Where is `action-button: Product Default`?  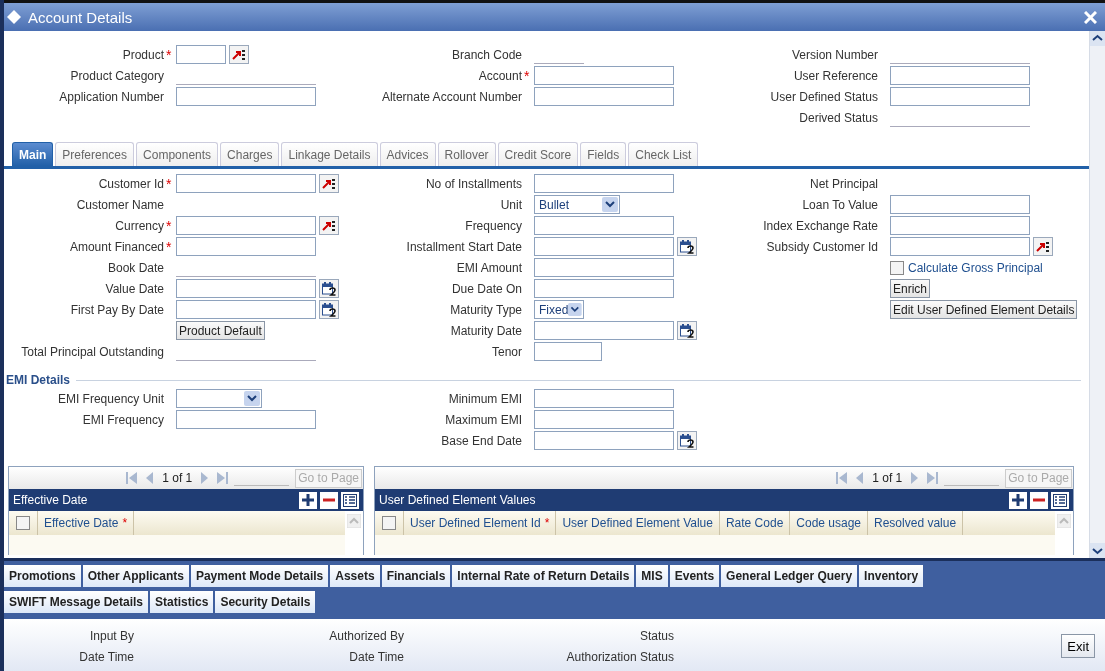 action-button: Product Default is located at coordinates (220, 330).